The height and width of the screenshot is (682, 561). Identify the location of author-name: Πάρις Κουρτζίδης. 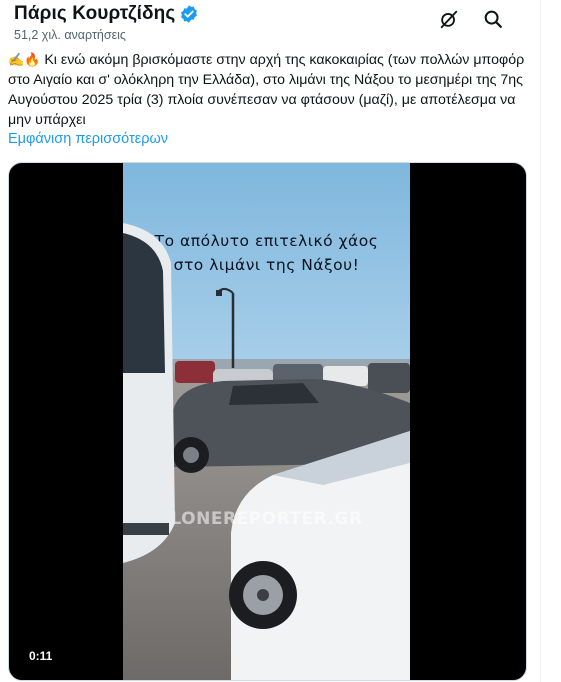
(94, 14).